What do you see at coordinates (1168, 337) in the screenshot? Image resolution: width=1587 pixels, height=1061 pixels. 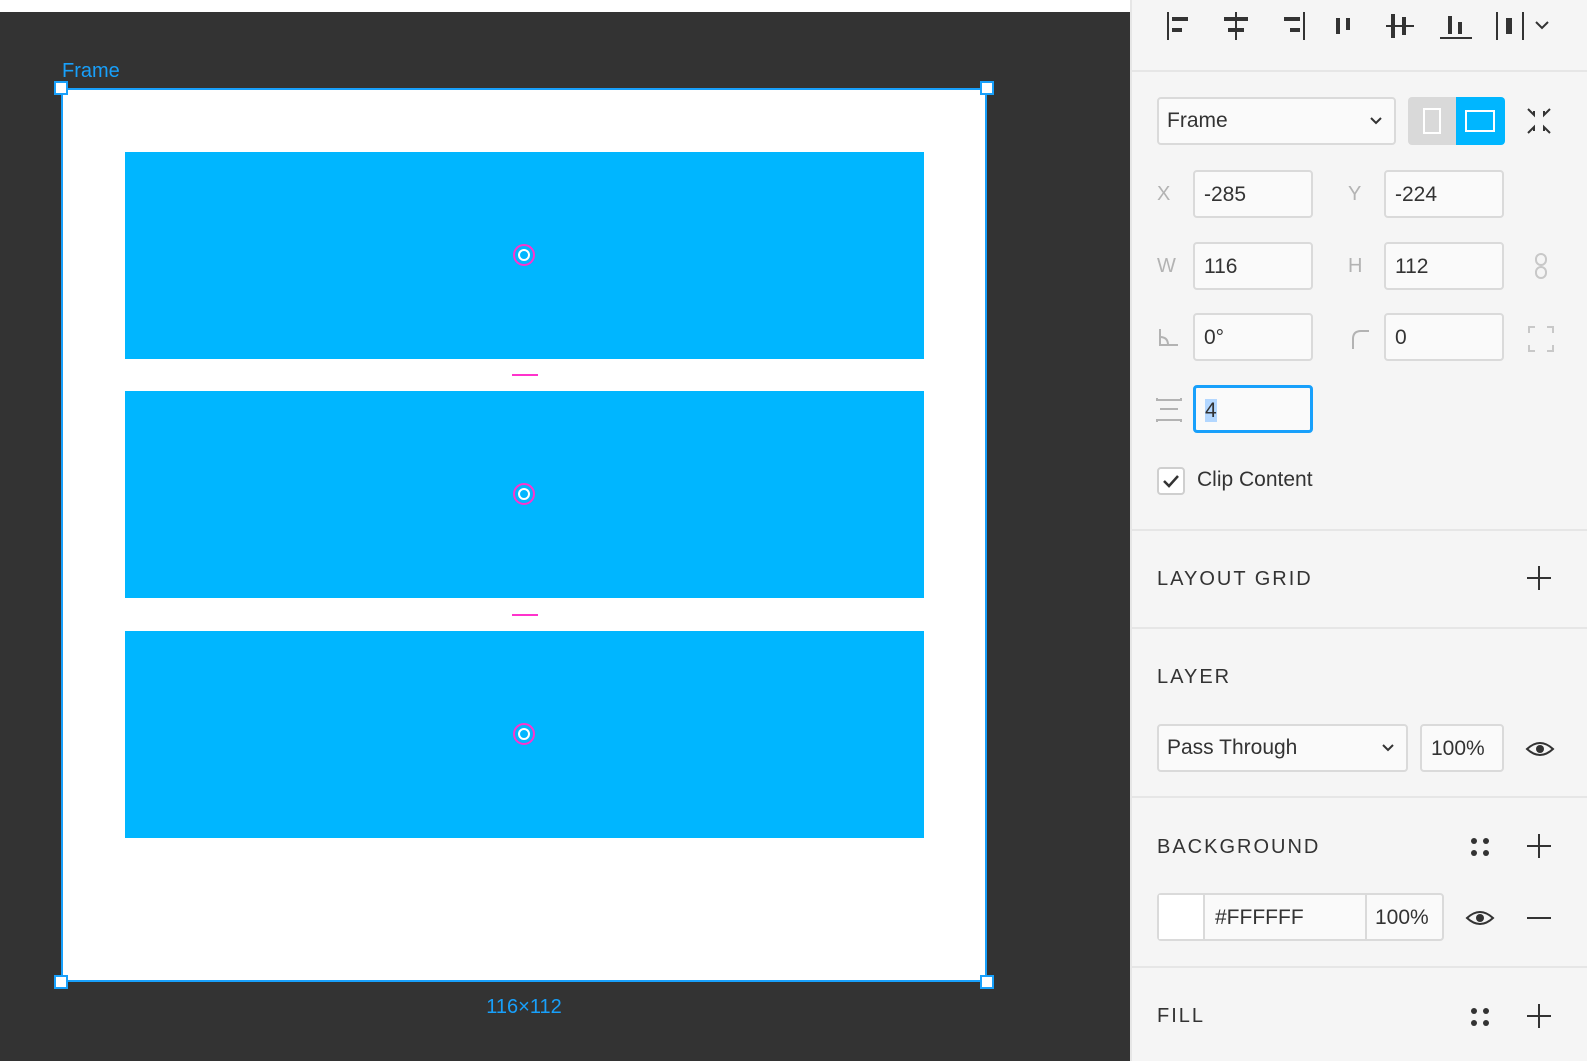 I see `rotation-icon` at bounding box center [1168, 337].